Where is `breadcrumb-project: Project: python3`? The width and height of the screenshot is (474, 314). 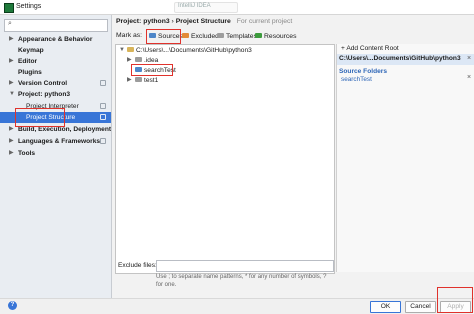
breadcrumb-project: Project: python3 is located at coordinates (143, 21).